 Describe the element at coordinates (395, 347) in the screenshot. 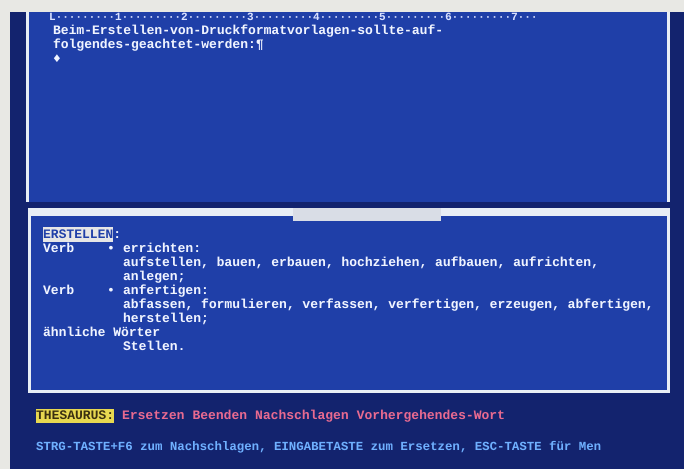

I see `related-word: Stellen.` at that location.